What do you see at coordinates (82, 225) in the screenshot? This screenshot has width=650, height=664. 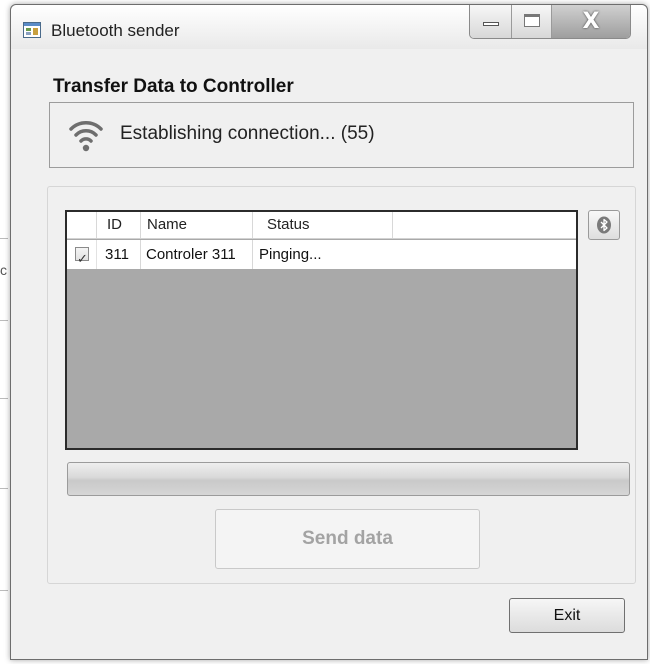 I see `column-header-select` at bounding box center [82, 225].